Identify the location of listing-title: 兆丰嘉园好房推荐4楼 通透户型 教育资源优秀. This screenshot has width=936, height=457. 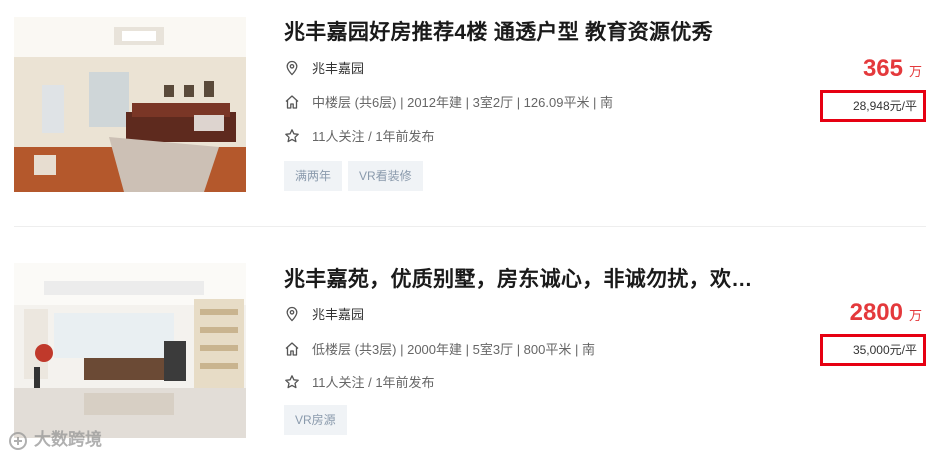
(498, 31).